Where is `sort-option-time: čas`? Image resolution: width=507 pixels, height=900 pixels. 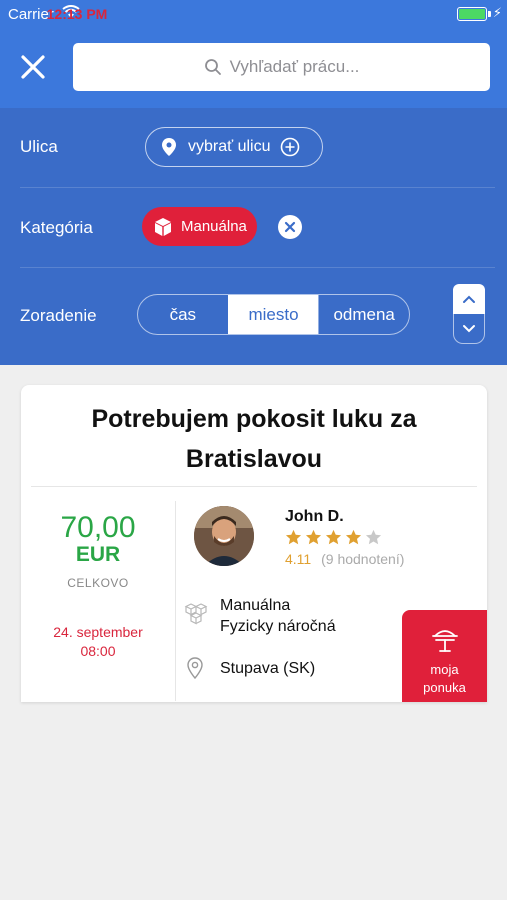
sort-option-time: čas is located at coordinates (183, 314).